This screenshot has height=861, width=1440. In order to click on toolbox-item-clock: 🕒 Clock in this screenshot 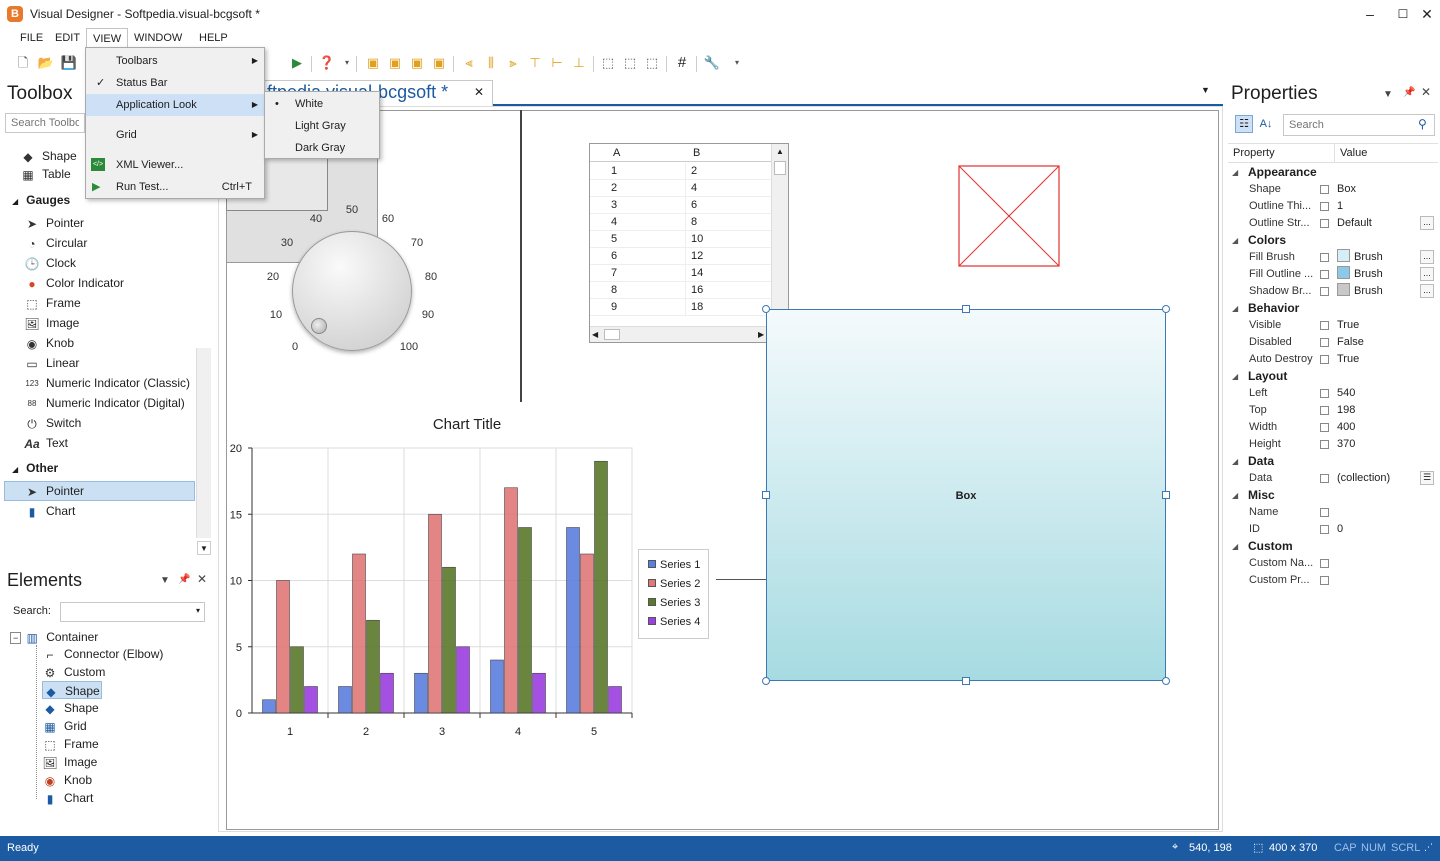, I will do `click(109, 263)`.